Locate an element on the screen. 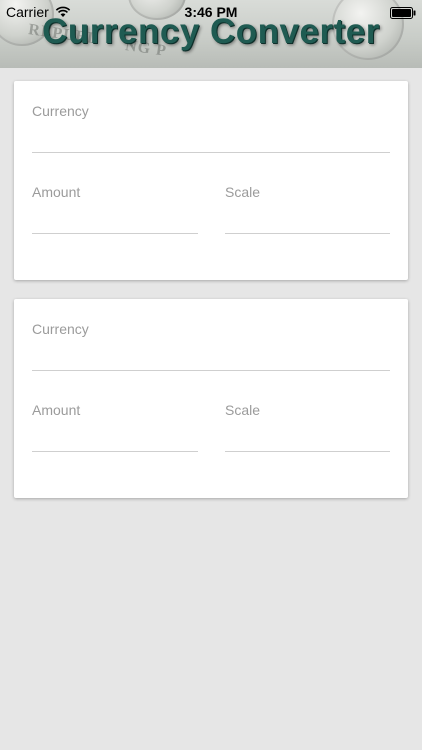 The image size is (422, 750). battery-icon is located at coordinates (403, 12).